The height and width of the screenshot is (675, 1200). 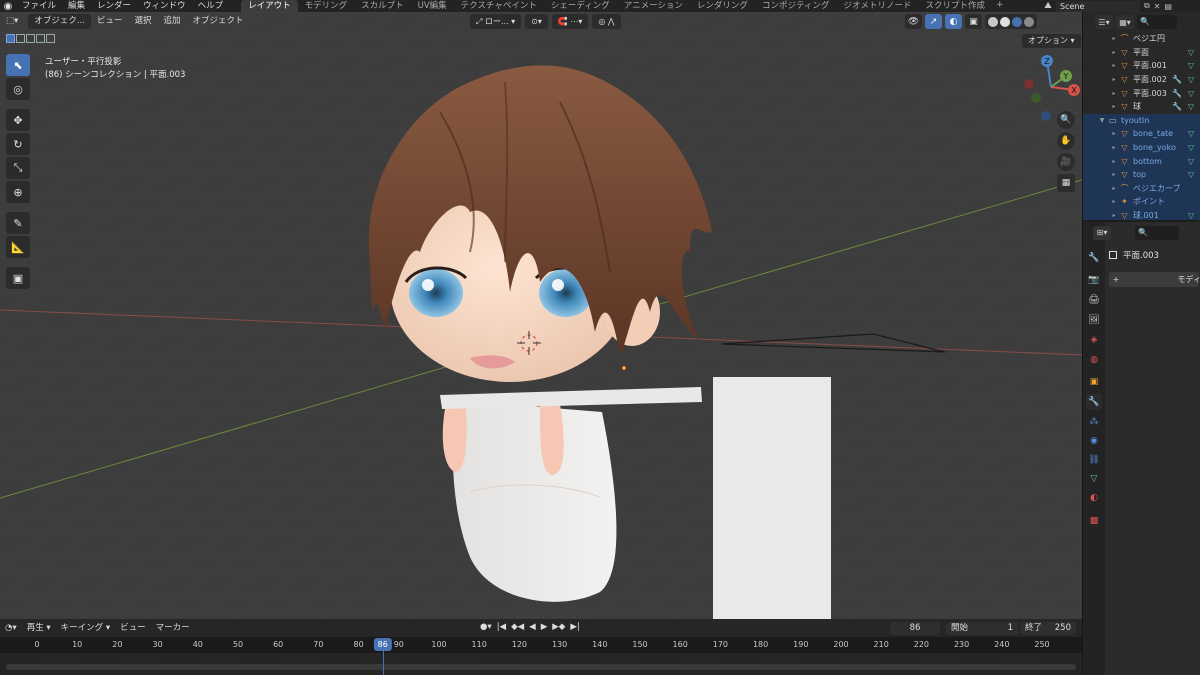 I want to click on add-workspace-icon: +, so click(x=1000, y=6).